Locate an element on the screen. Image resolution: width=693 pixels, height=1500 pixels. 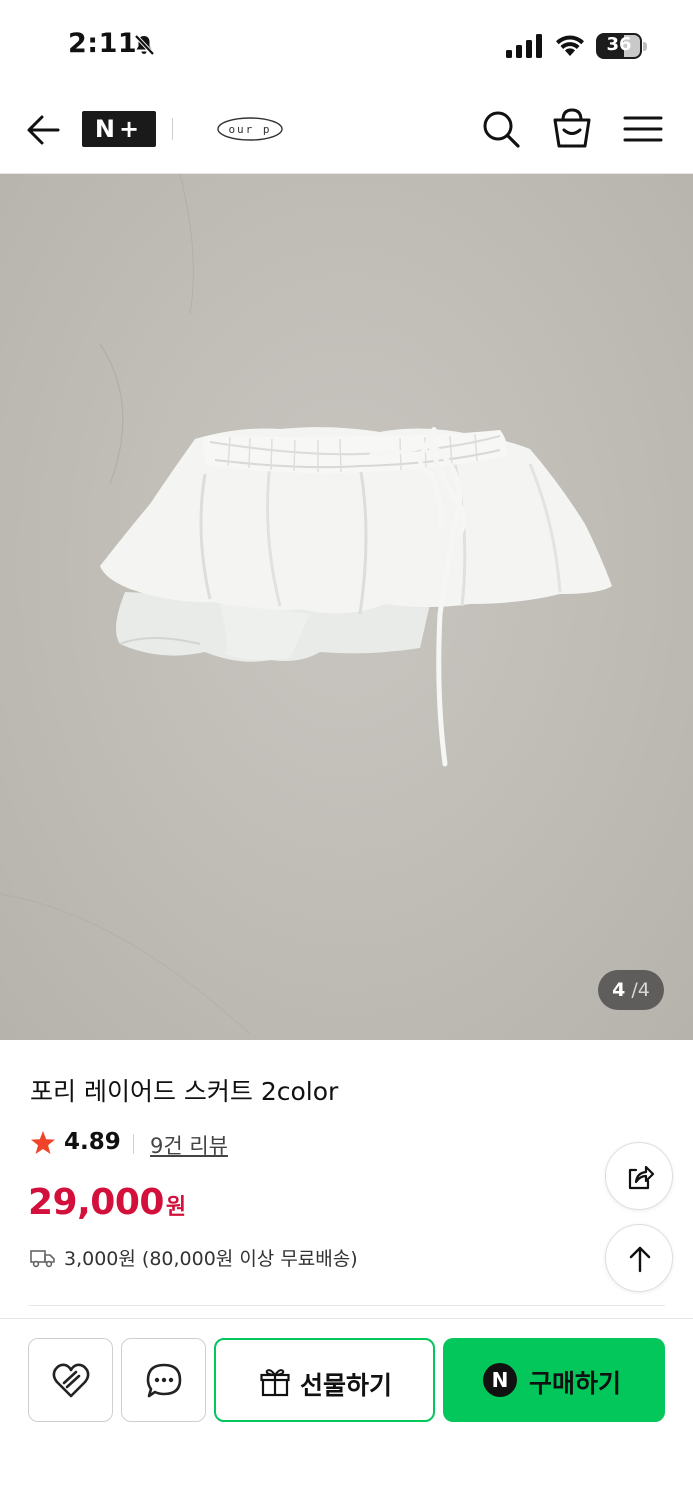
image-counter: 4 /4 is located at coordinates (631, 990).